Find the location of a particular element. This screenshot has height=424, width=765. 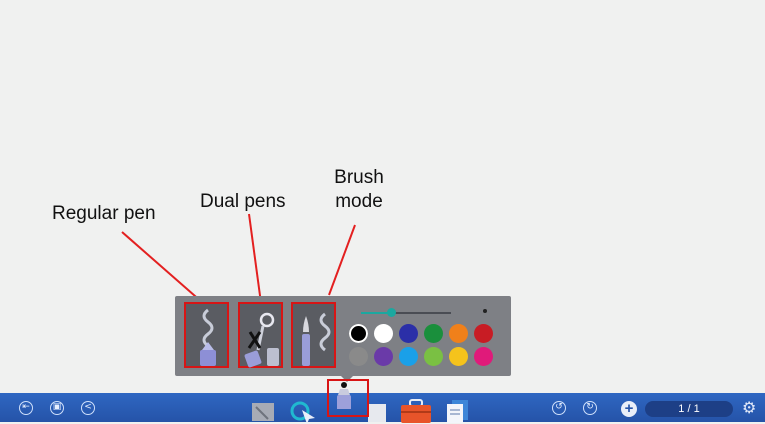

exit-icon: ⇤ is located at coordinates (26, 408).